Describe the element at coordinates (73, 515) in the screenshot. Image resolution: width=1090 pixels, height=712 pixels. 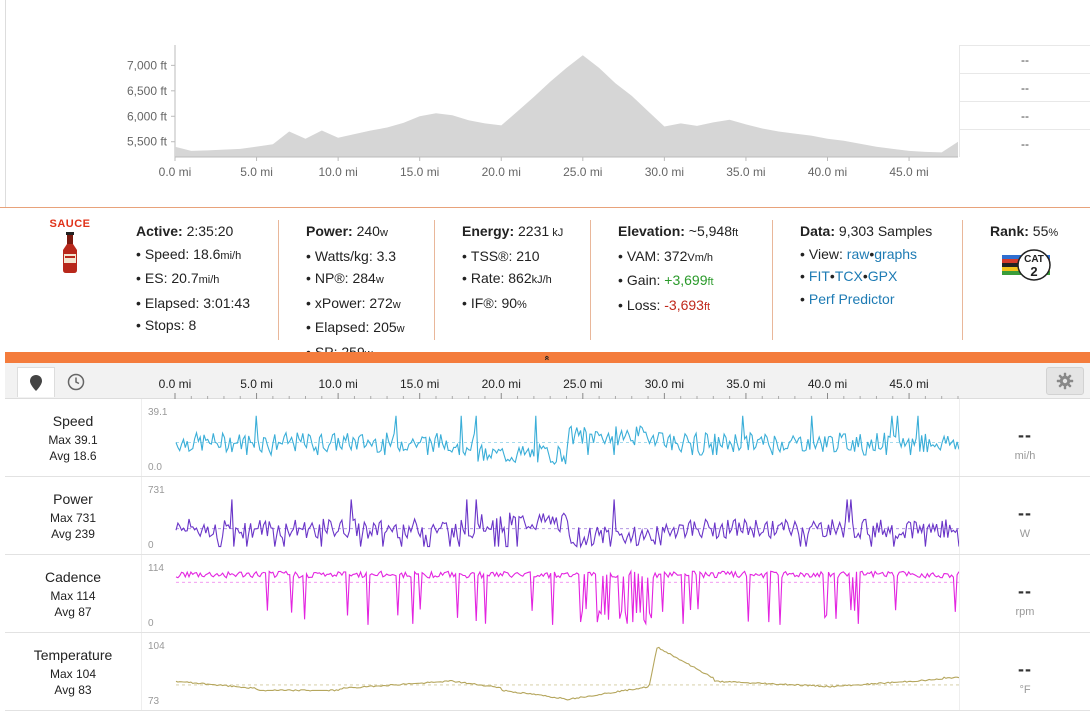
I see `stream-label: Power Max 731 Avg 239` at that location.